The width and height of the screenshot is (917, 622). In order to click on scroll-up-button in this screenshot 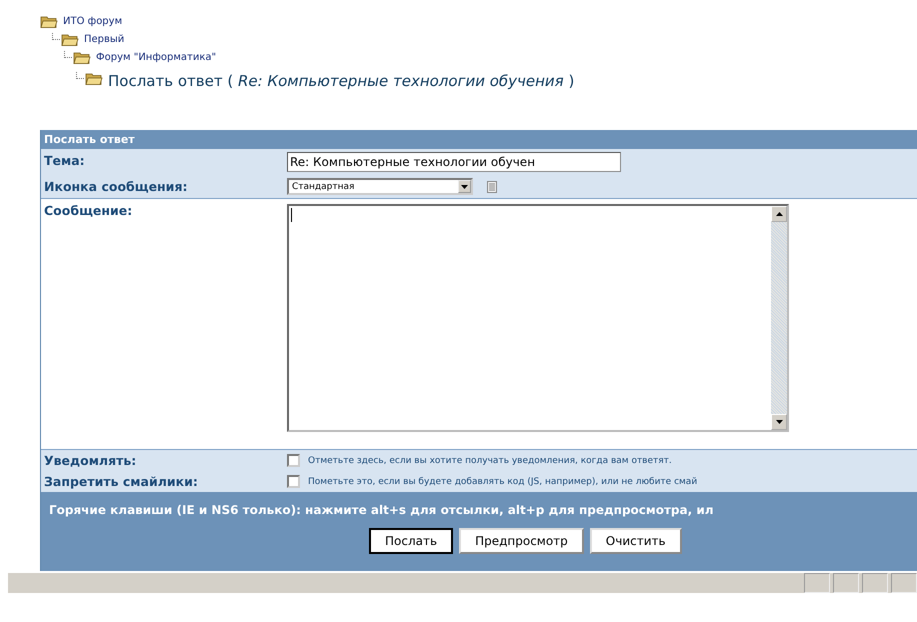, I will do `click(779, 214)`.